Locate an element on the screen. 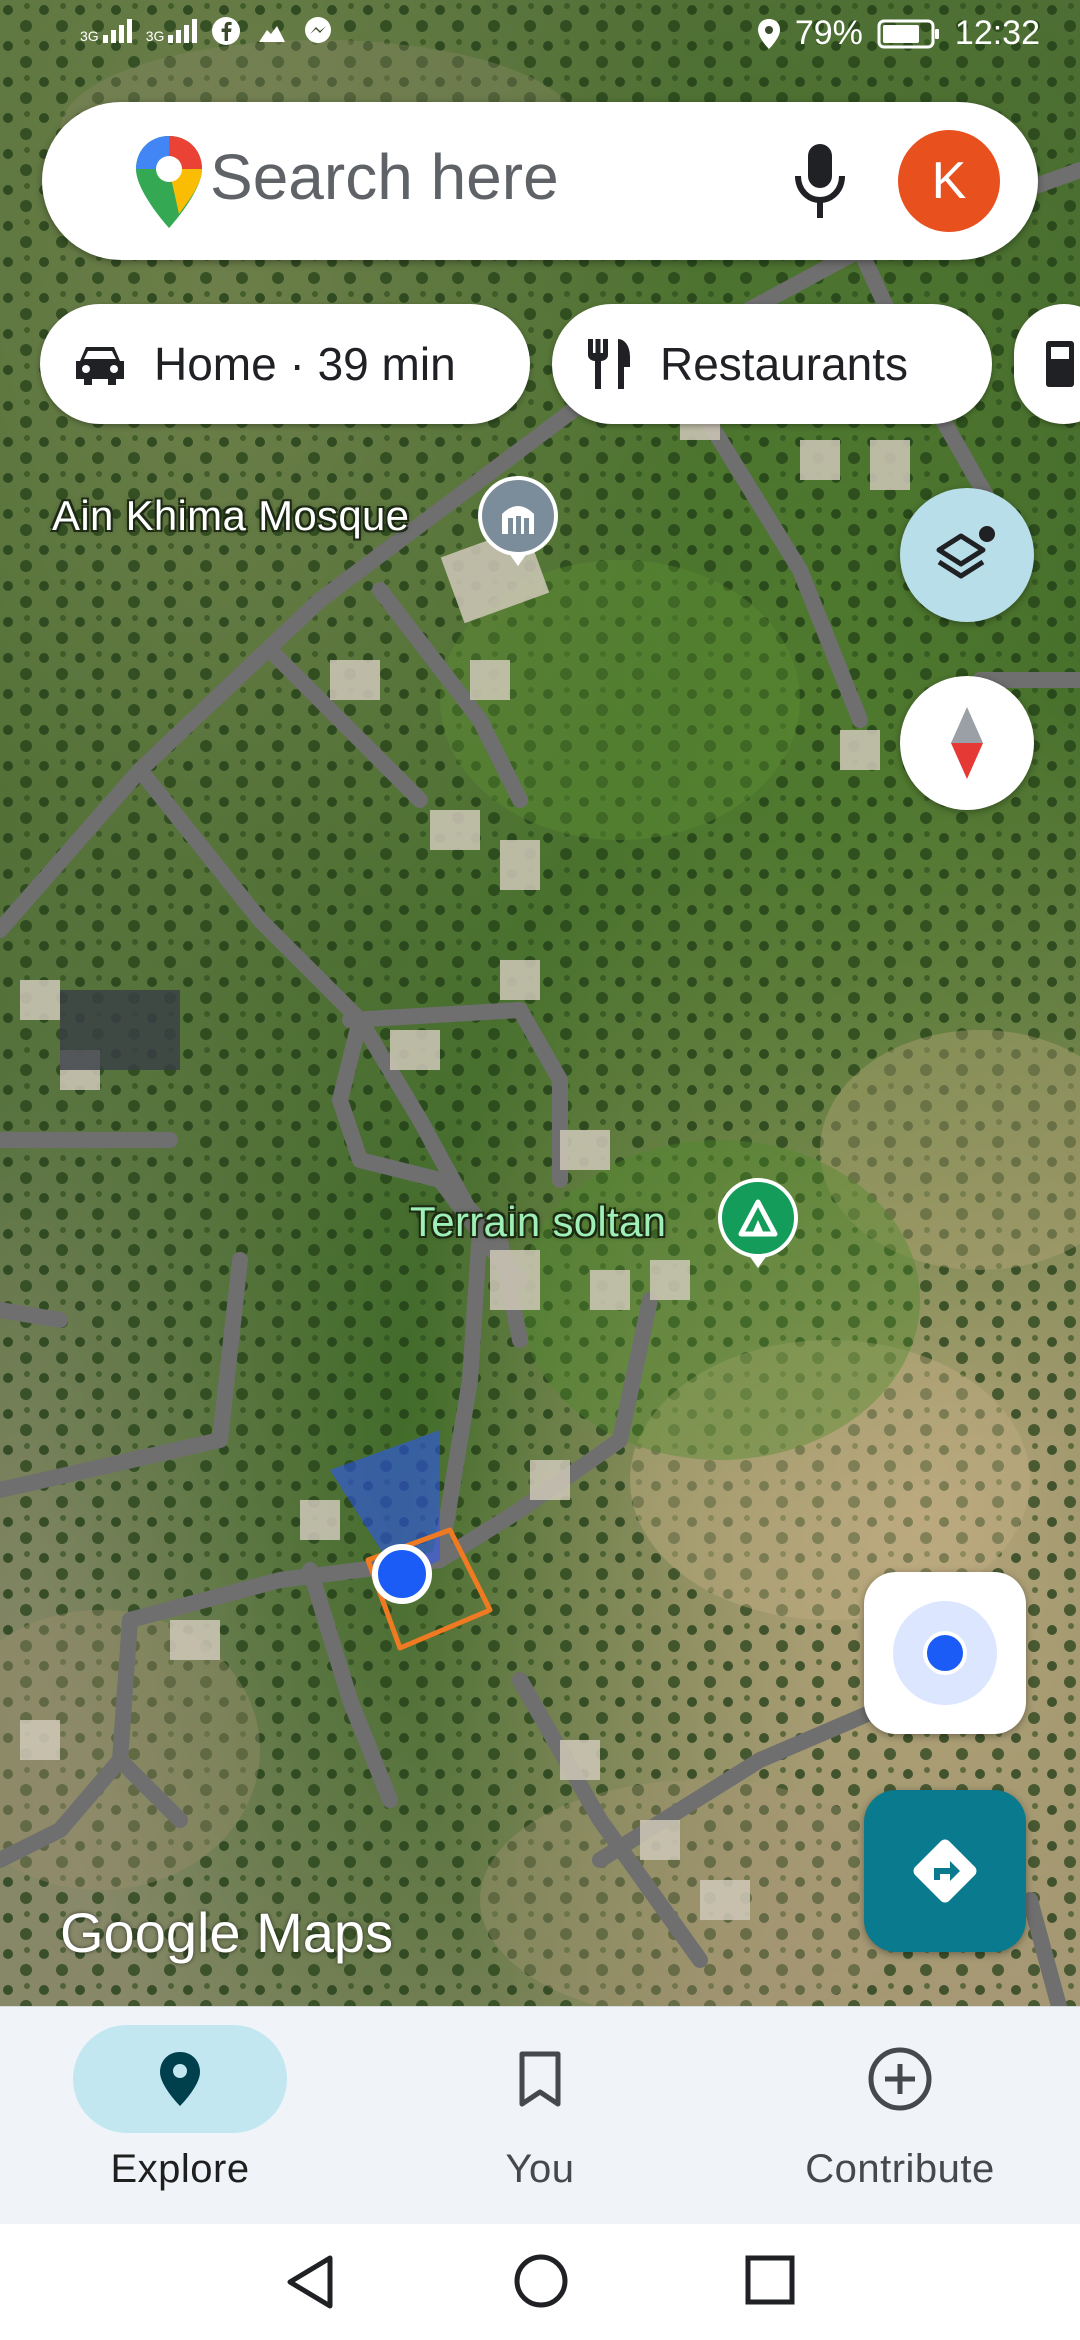 The width and height of the screenshot is (1080, 2340). search-bar: Search here K is located at coordinates (540, 181).